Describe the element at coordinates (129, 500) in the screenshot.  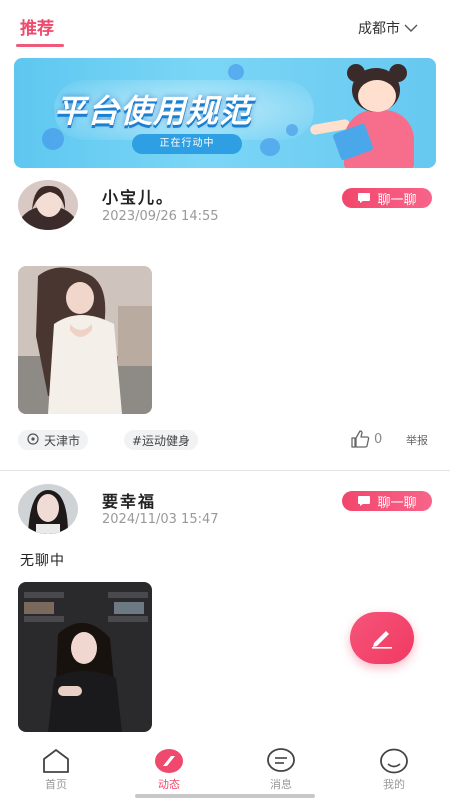
I see `username: 要幸福` at that location.